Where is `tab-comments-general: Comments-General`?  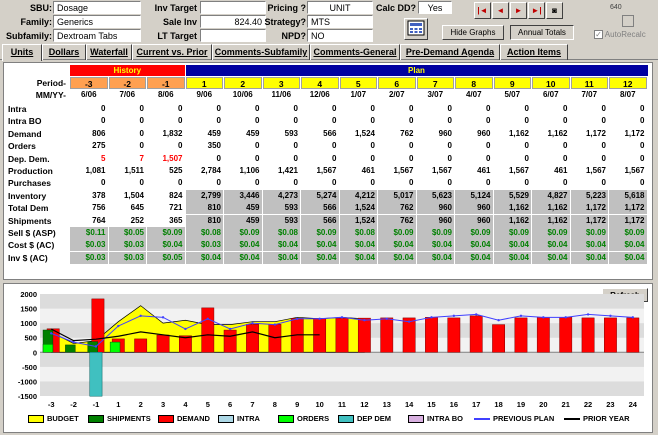 tab-comments-general: Comments-General is located at coordinates (355, 52).